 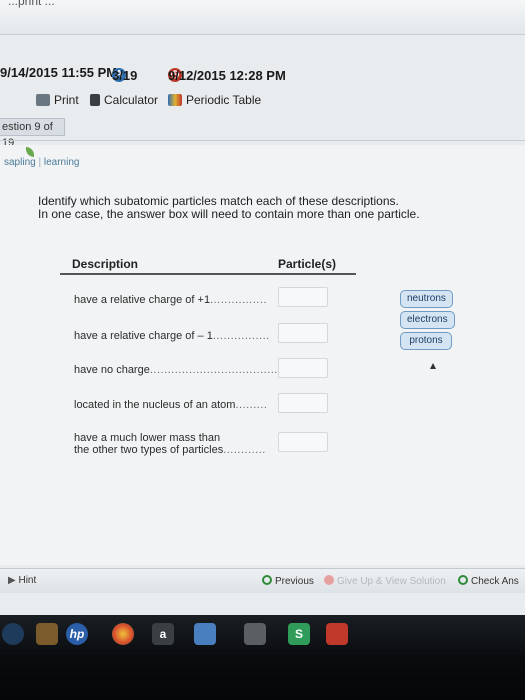 What do you see at coordinates (208, 274) in the screenshot?
I see `header-underline` at bounding box center [208, 274].